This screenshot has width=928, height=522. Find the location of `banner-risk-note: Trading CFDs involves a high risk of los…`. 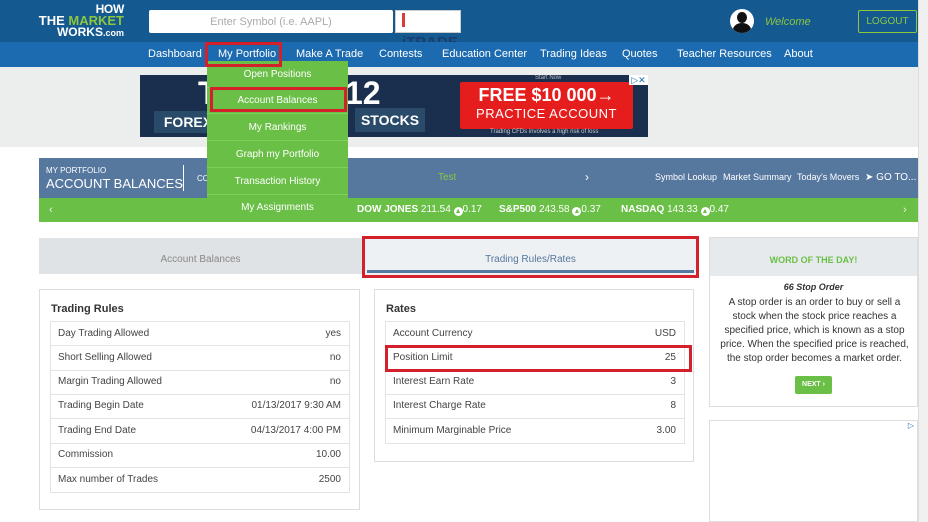

banner-risk-note: Trading CFDs involves a high risk of los… is located at coordinates (544, 132).